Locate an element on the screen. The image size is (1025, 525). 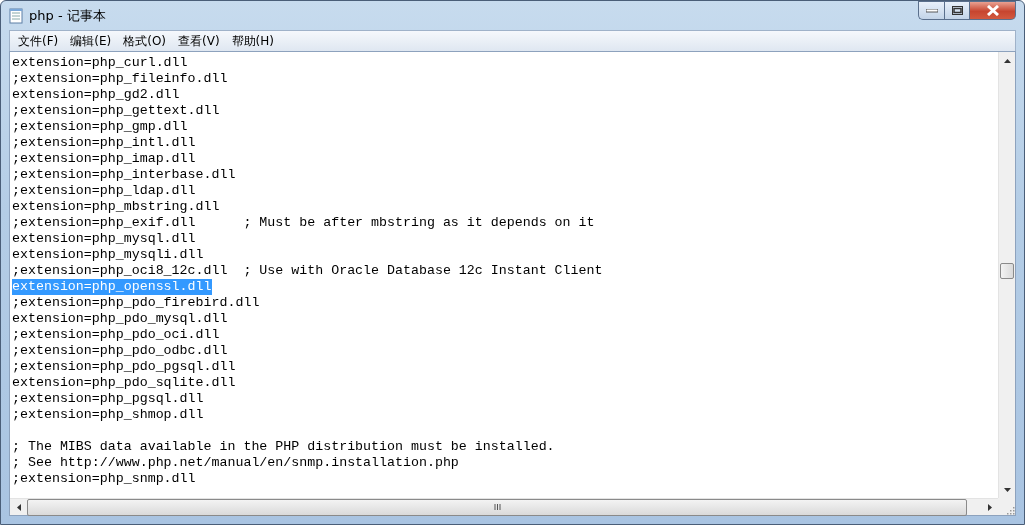
vertical-scrollbar is located at coordinates (1006, 275).